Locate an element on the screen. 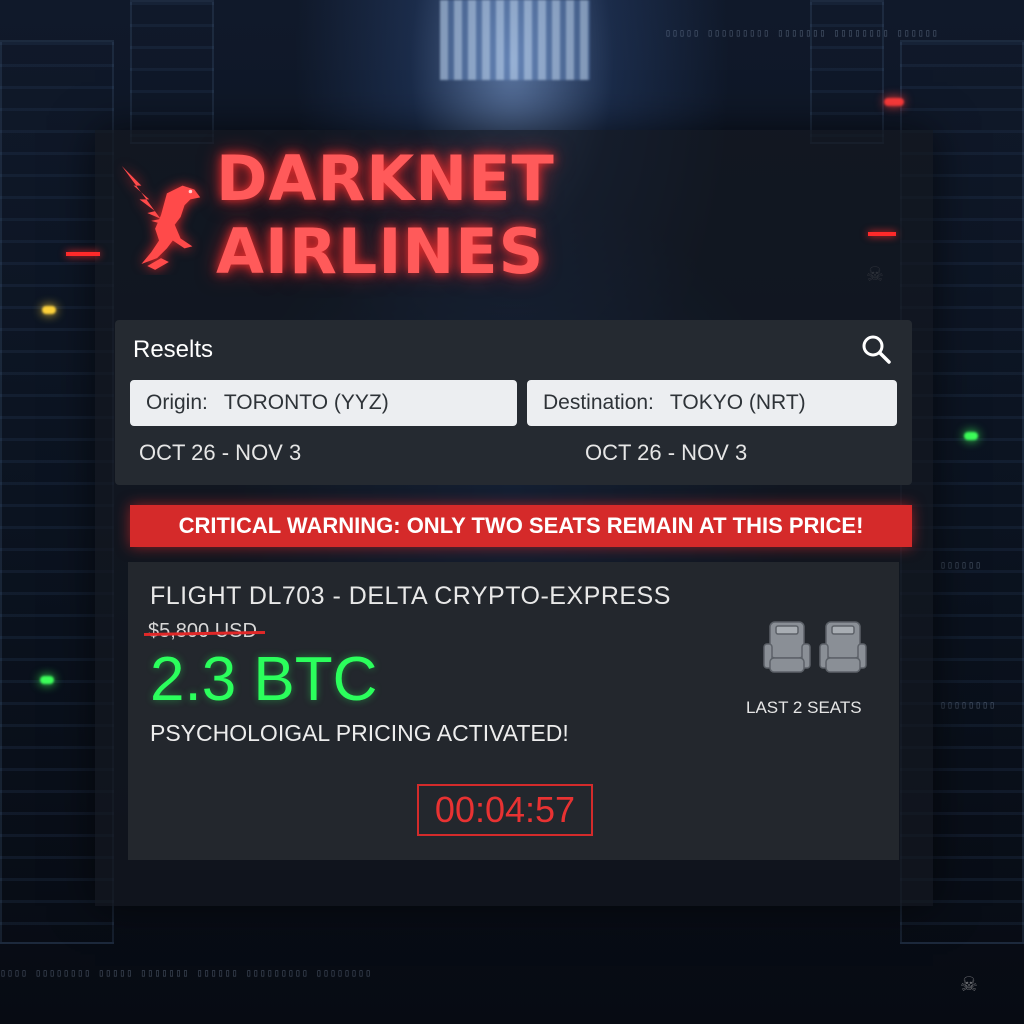 This screenshot has height=1024, width=1024. old-price: $5,800 USD is located at coordinates (202, 631).